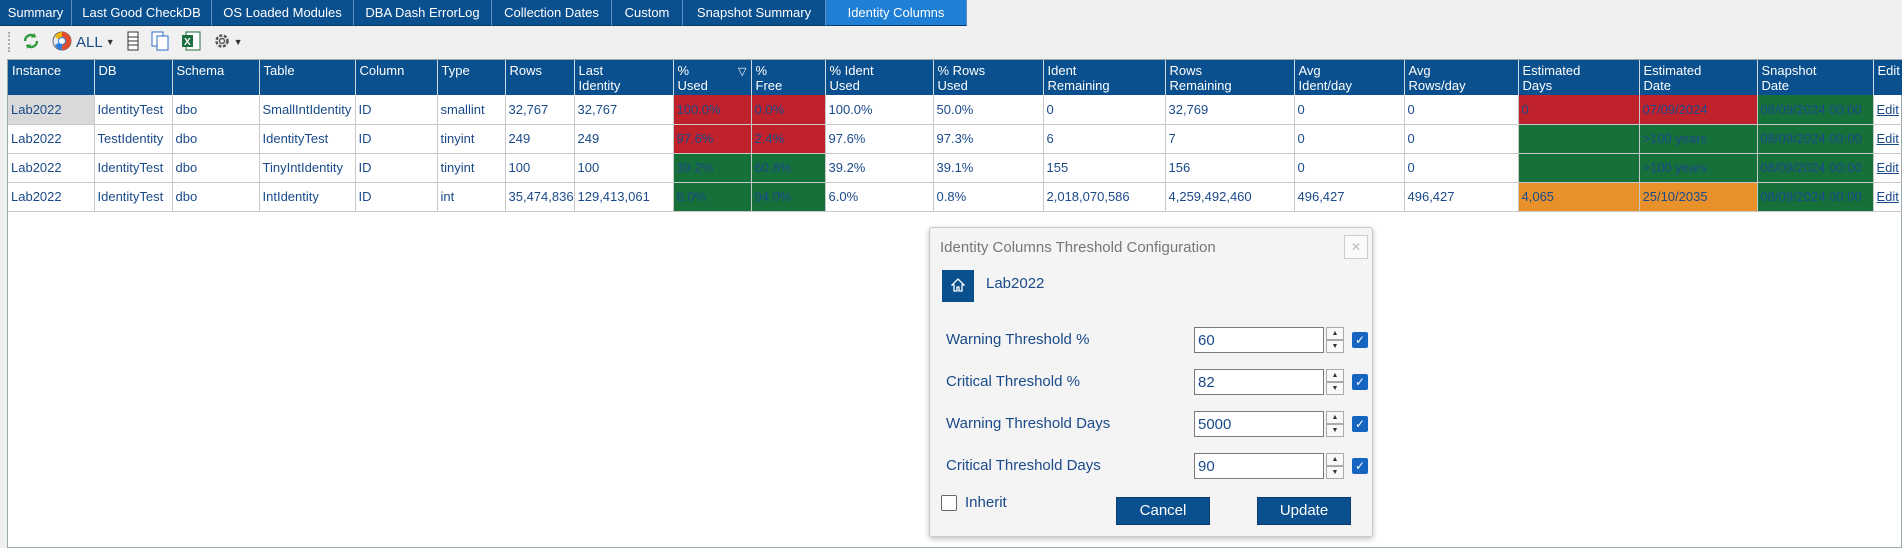 The width and height of the screenshot is (1902, 548). I want to click on warning-threshold-days-input, so click(1259, 424).